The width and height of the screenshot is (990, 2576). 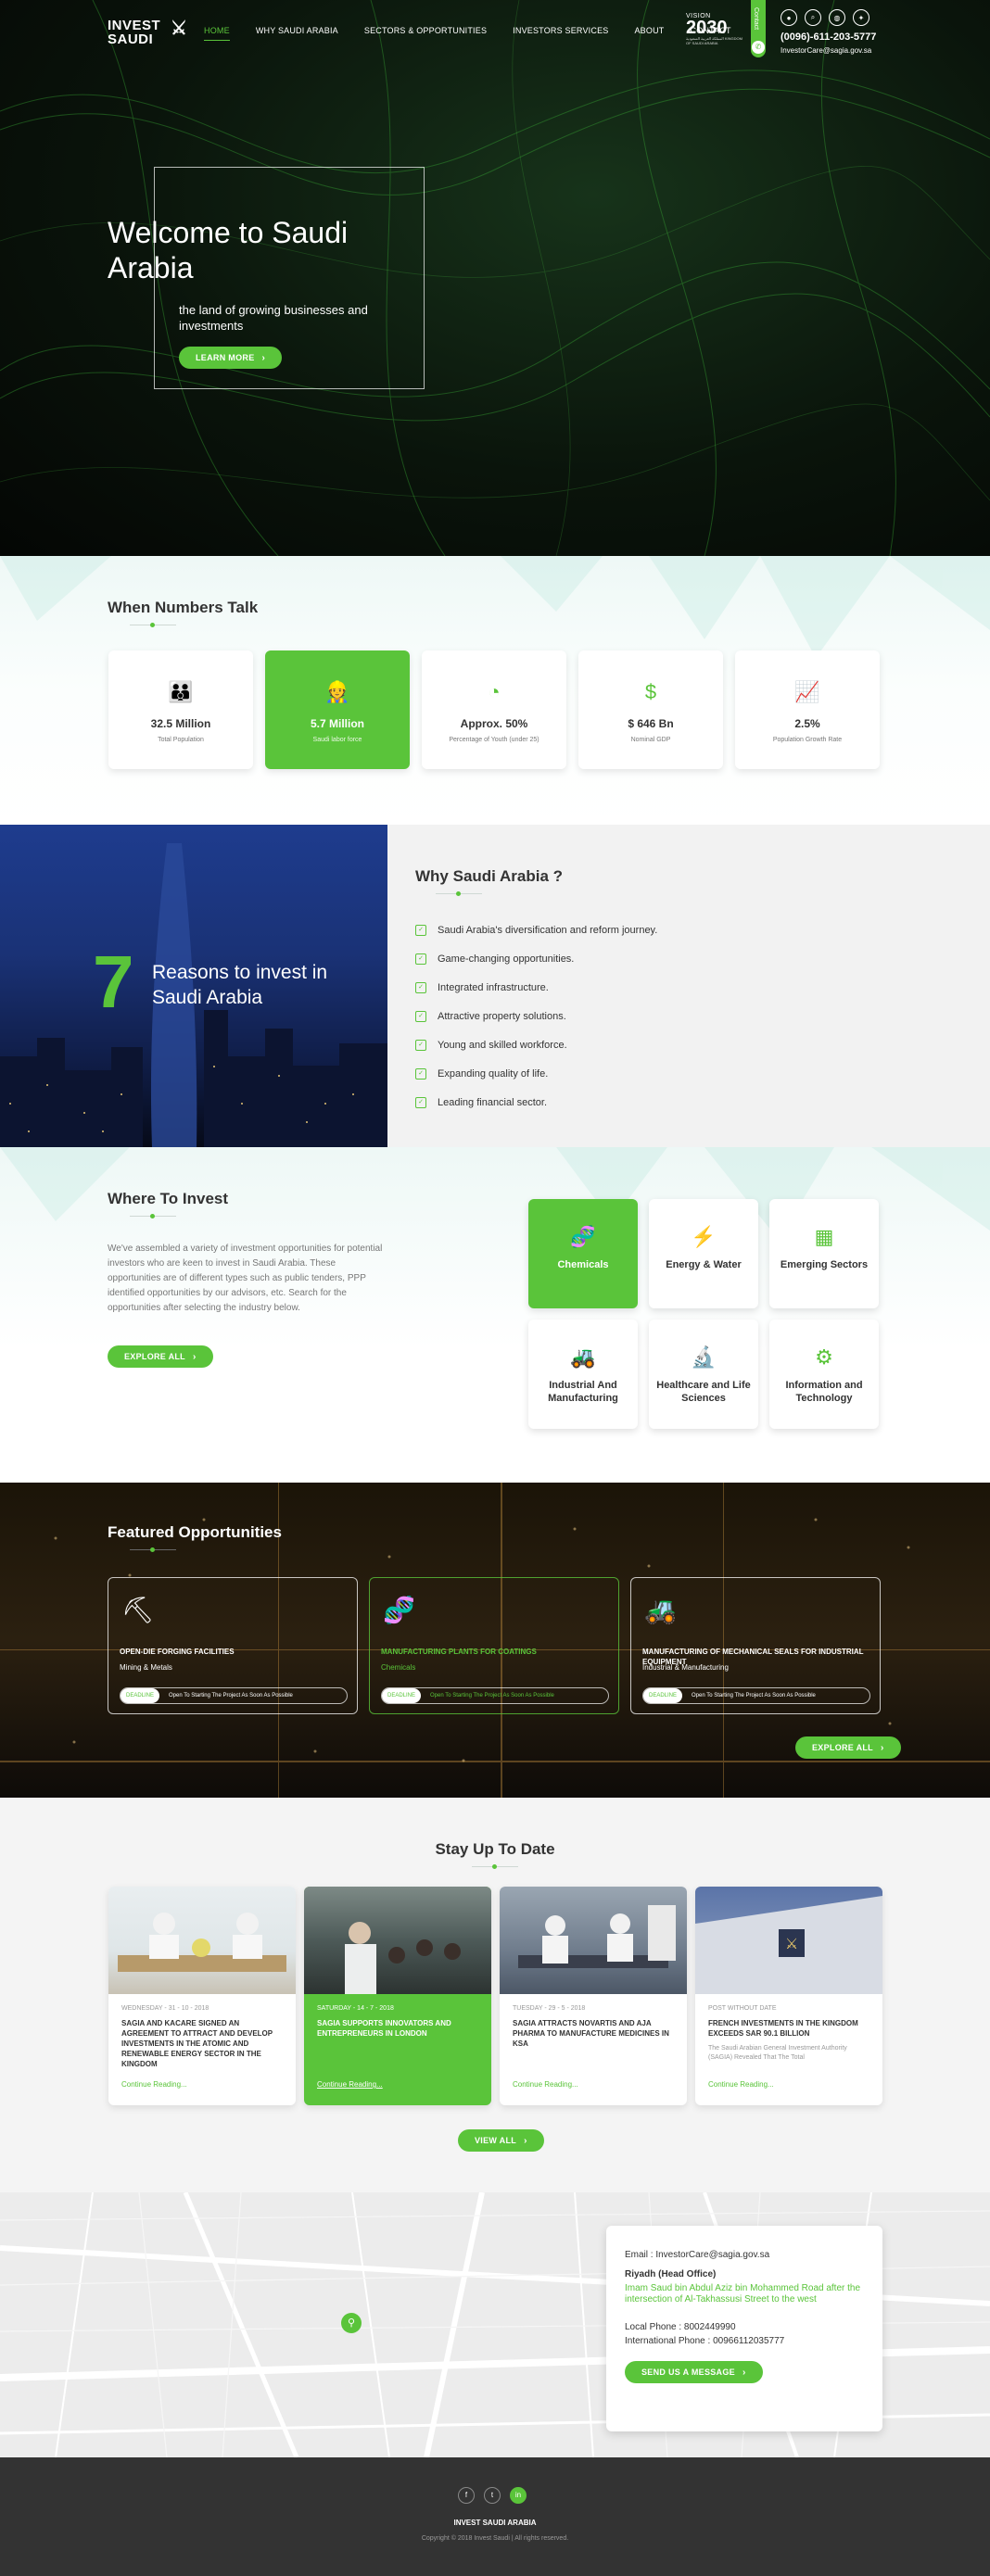 I want to click on learn-more-button: LEARN MORE ›, so click(x=231, y=358).